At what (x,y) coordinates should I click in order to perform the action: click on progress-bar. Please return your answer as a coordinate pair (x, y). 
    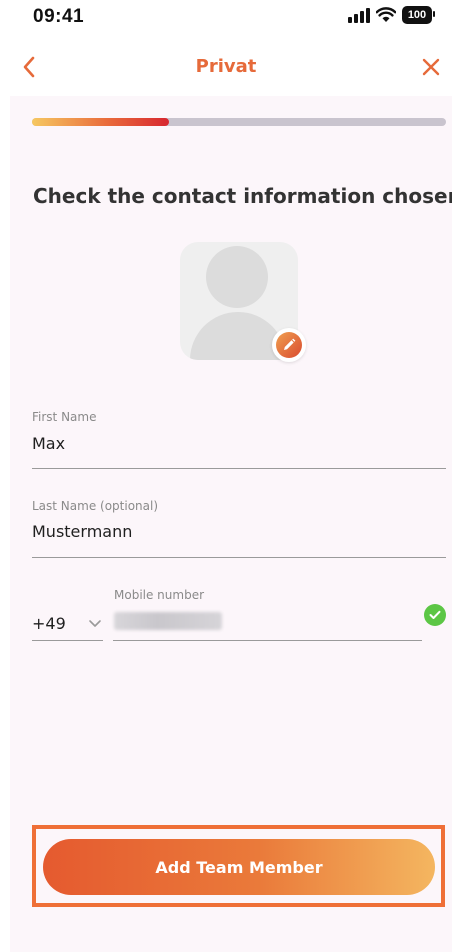
    Looking at the image, I should click on (239, 122).